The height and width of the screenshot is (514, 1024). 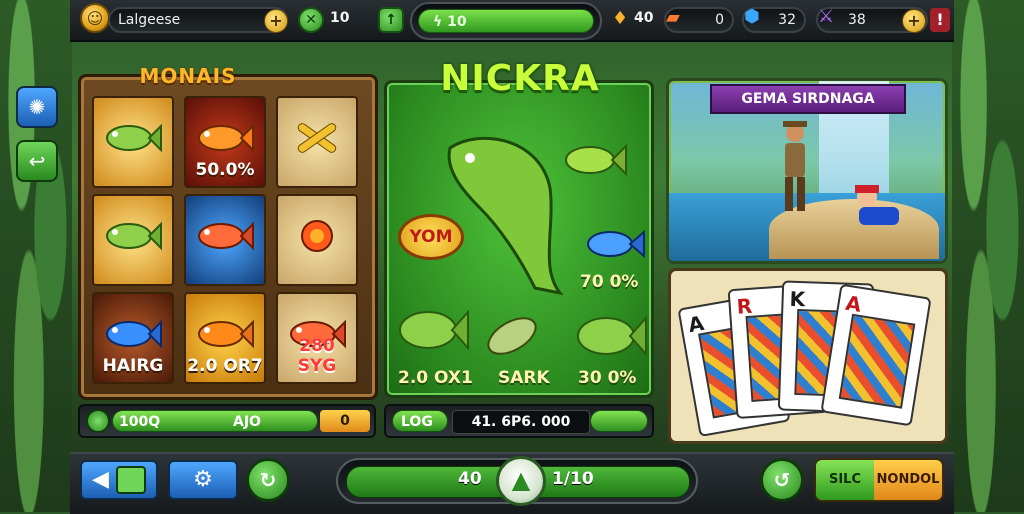 I want to click on energy-meter-fill: ϟ 10, so click(x=506, y=21).